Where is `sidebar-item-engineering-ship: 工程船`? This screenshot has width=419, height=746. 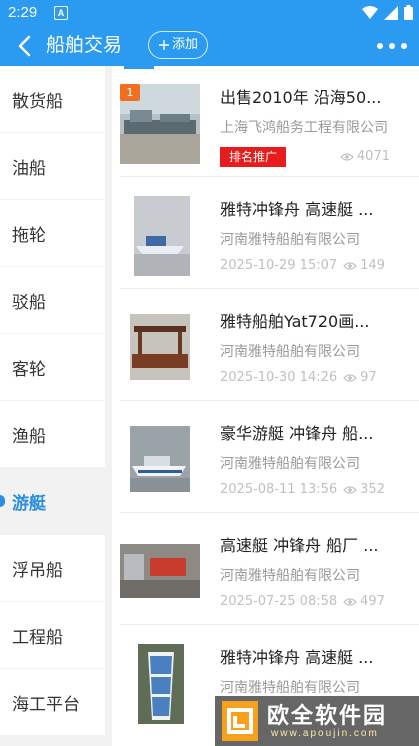 sidebar-item-engineering-ship: 工程船 is located at coordinates (52, 635).